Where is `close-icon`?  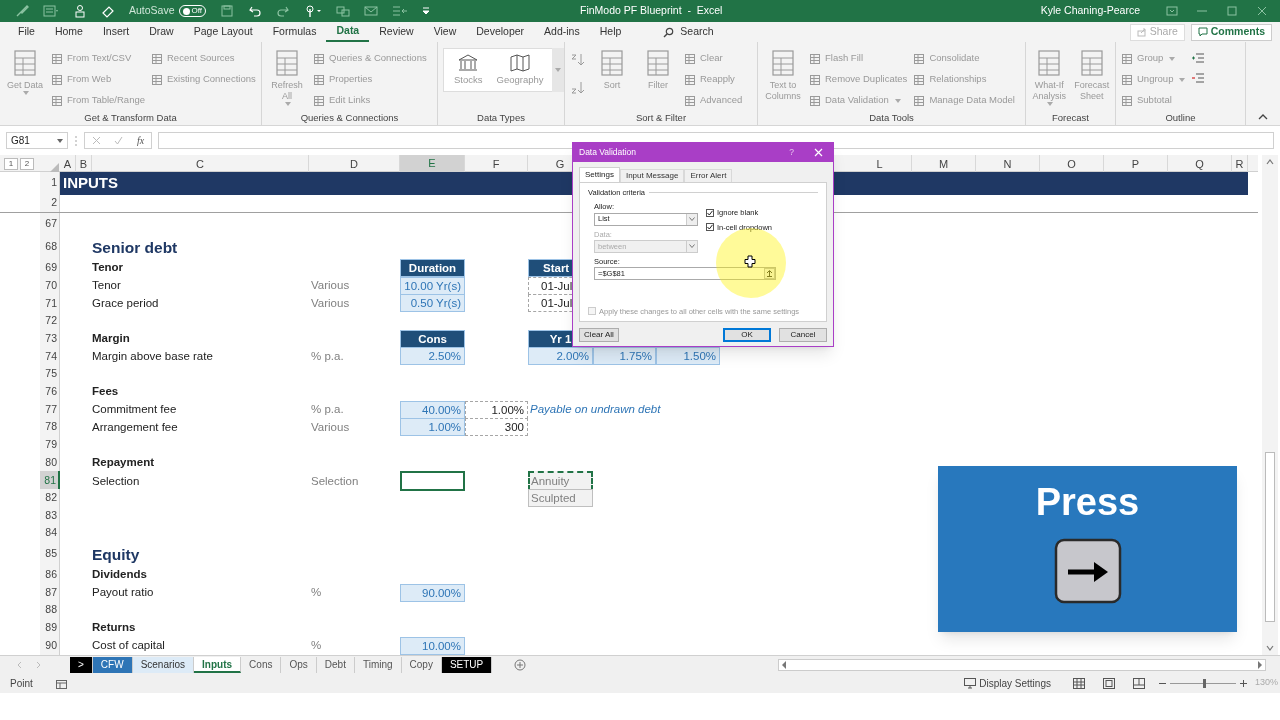 close-icon is located at coordinates (1262, 11).